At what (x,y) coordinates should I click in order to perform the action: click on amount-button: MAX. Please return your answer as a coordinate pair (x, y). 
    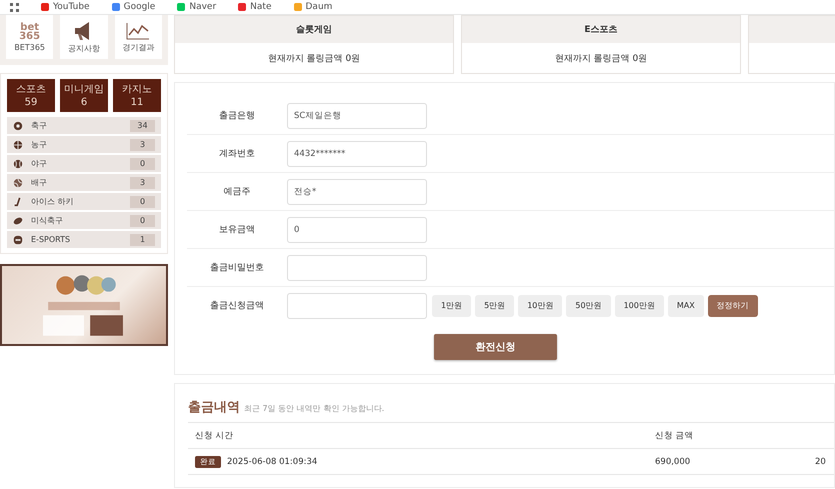
    Looking at the image, I should click on (686, 305).